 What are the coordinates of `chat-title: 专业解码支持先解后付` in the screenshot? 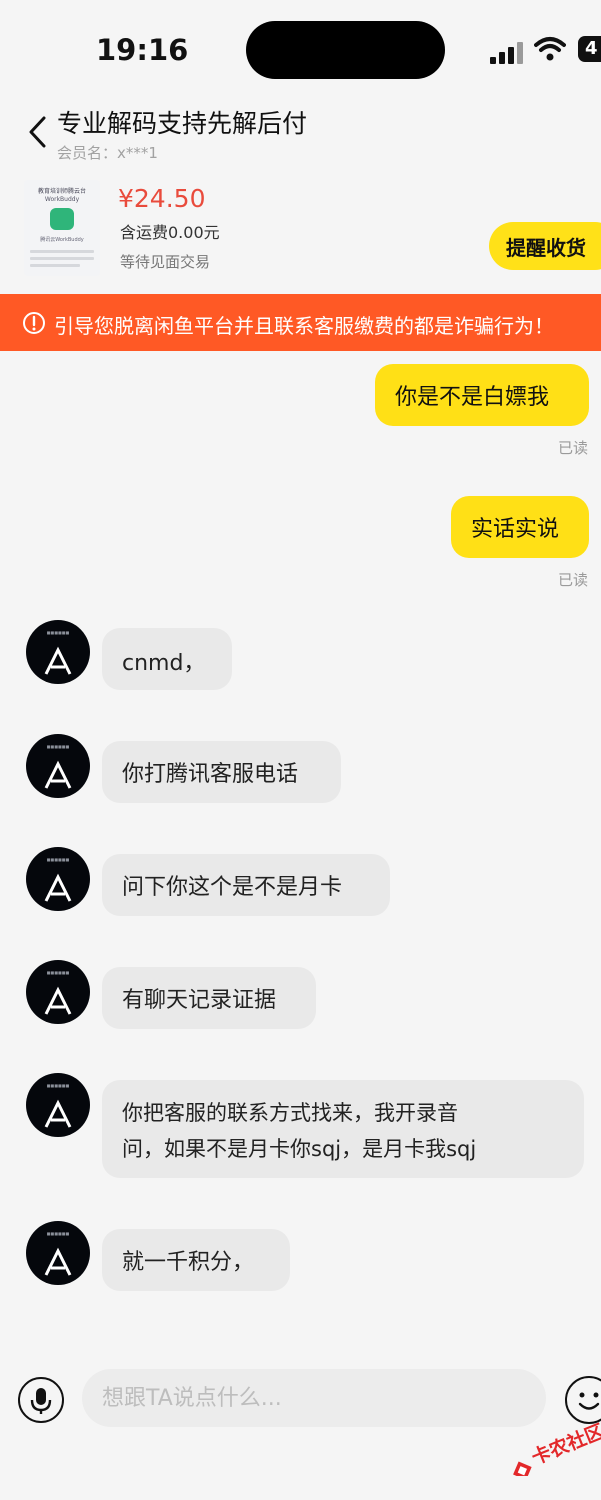 It's located at (182, 123).